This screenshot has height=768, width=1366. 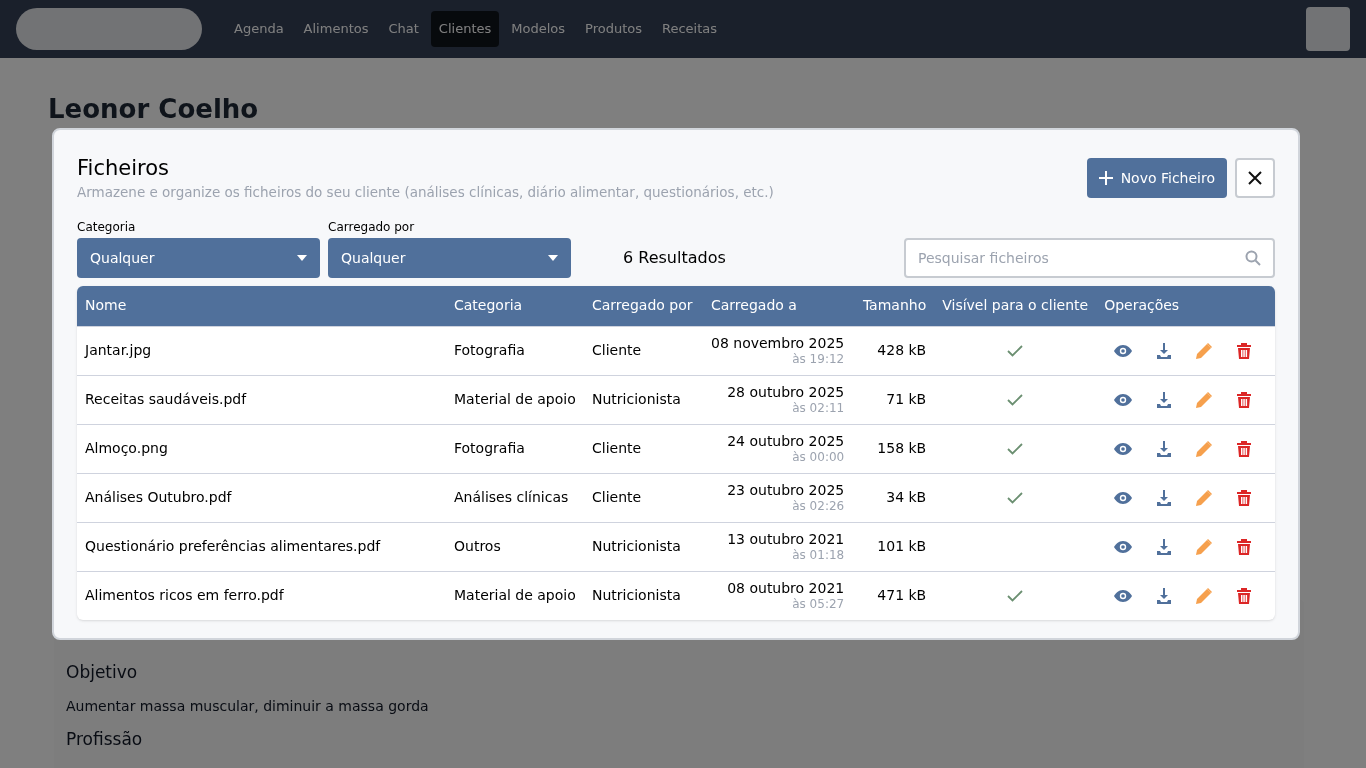 What do you see at coordinates (261, 497) in the screenshot?
I see `table-cell: Análises Outubro.pdf` at bounding box center [261, 497].